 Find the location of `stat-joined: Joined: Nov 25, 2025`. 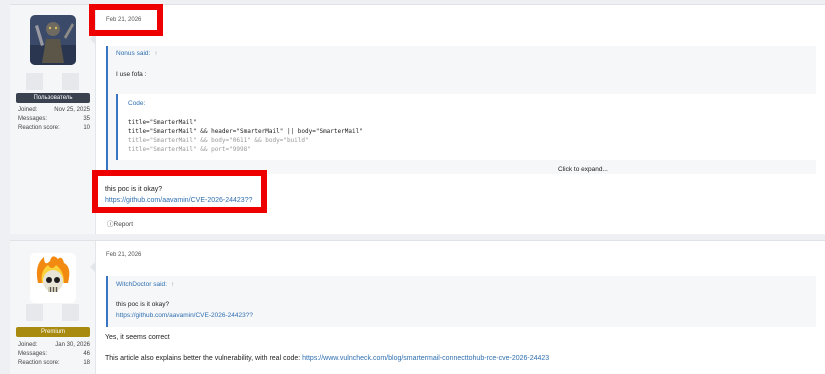

stat-joined: Joined: Nov 25, 2025 is located at coordinates (54, 110).